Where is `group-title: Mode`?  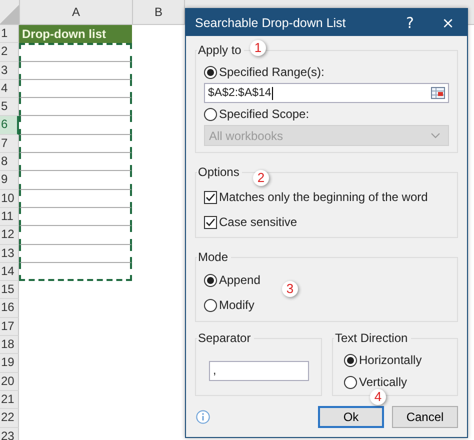
group-title: Mode is located at coordinates (214, 257).